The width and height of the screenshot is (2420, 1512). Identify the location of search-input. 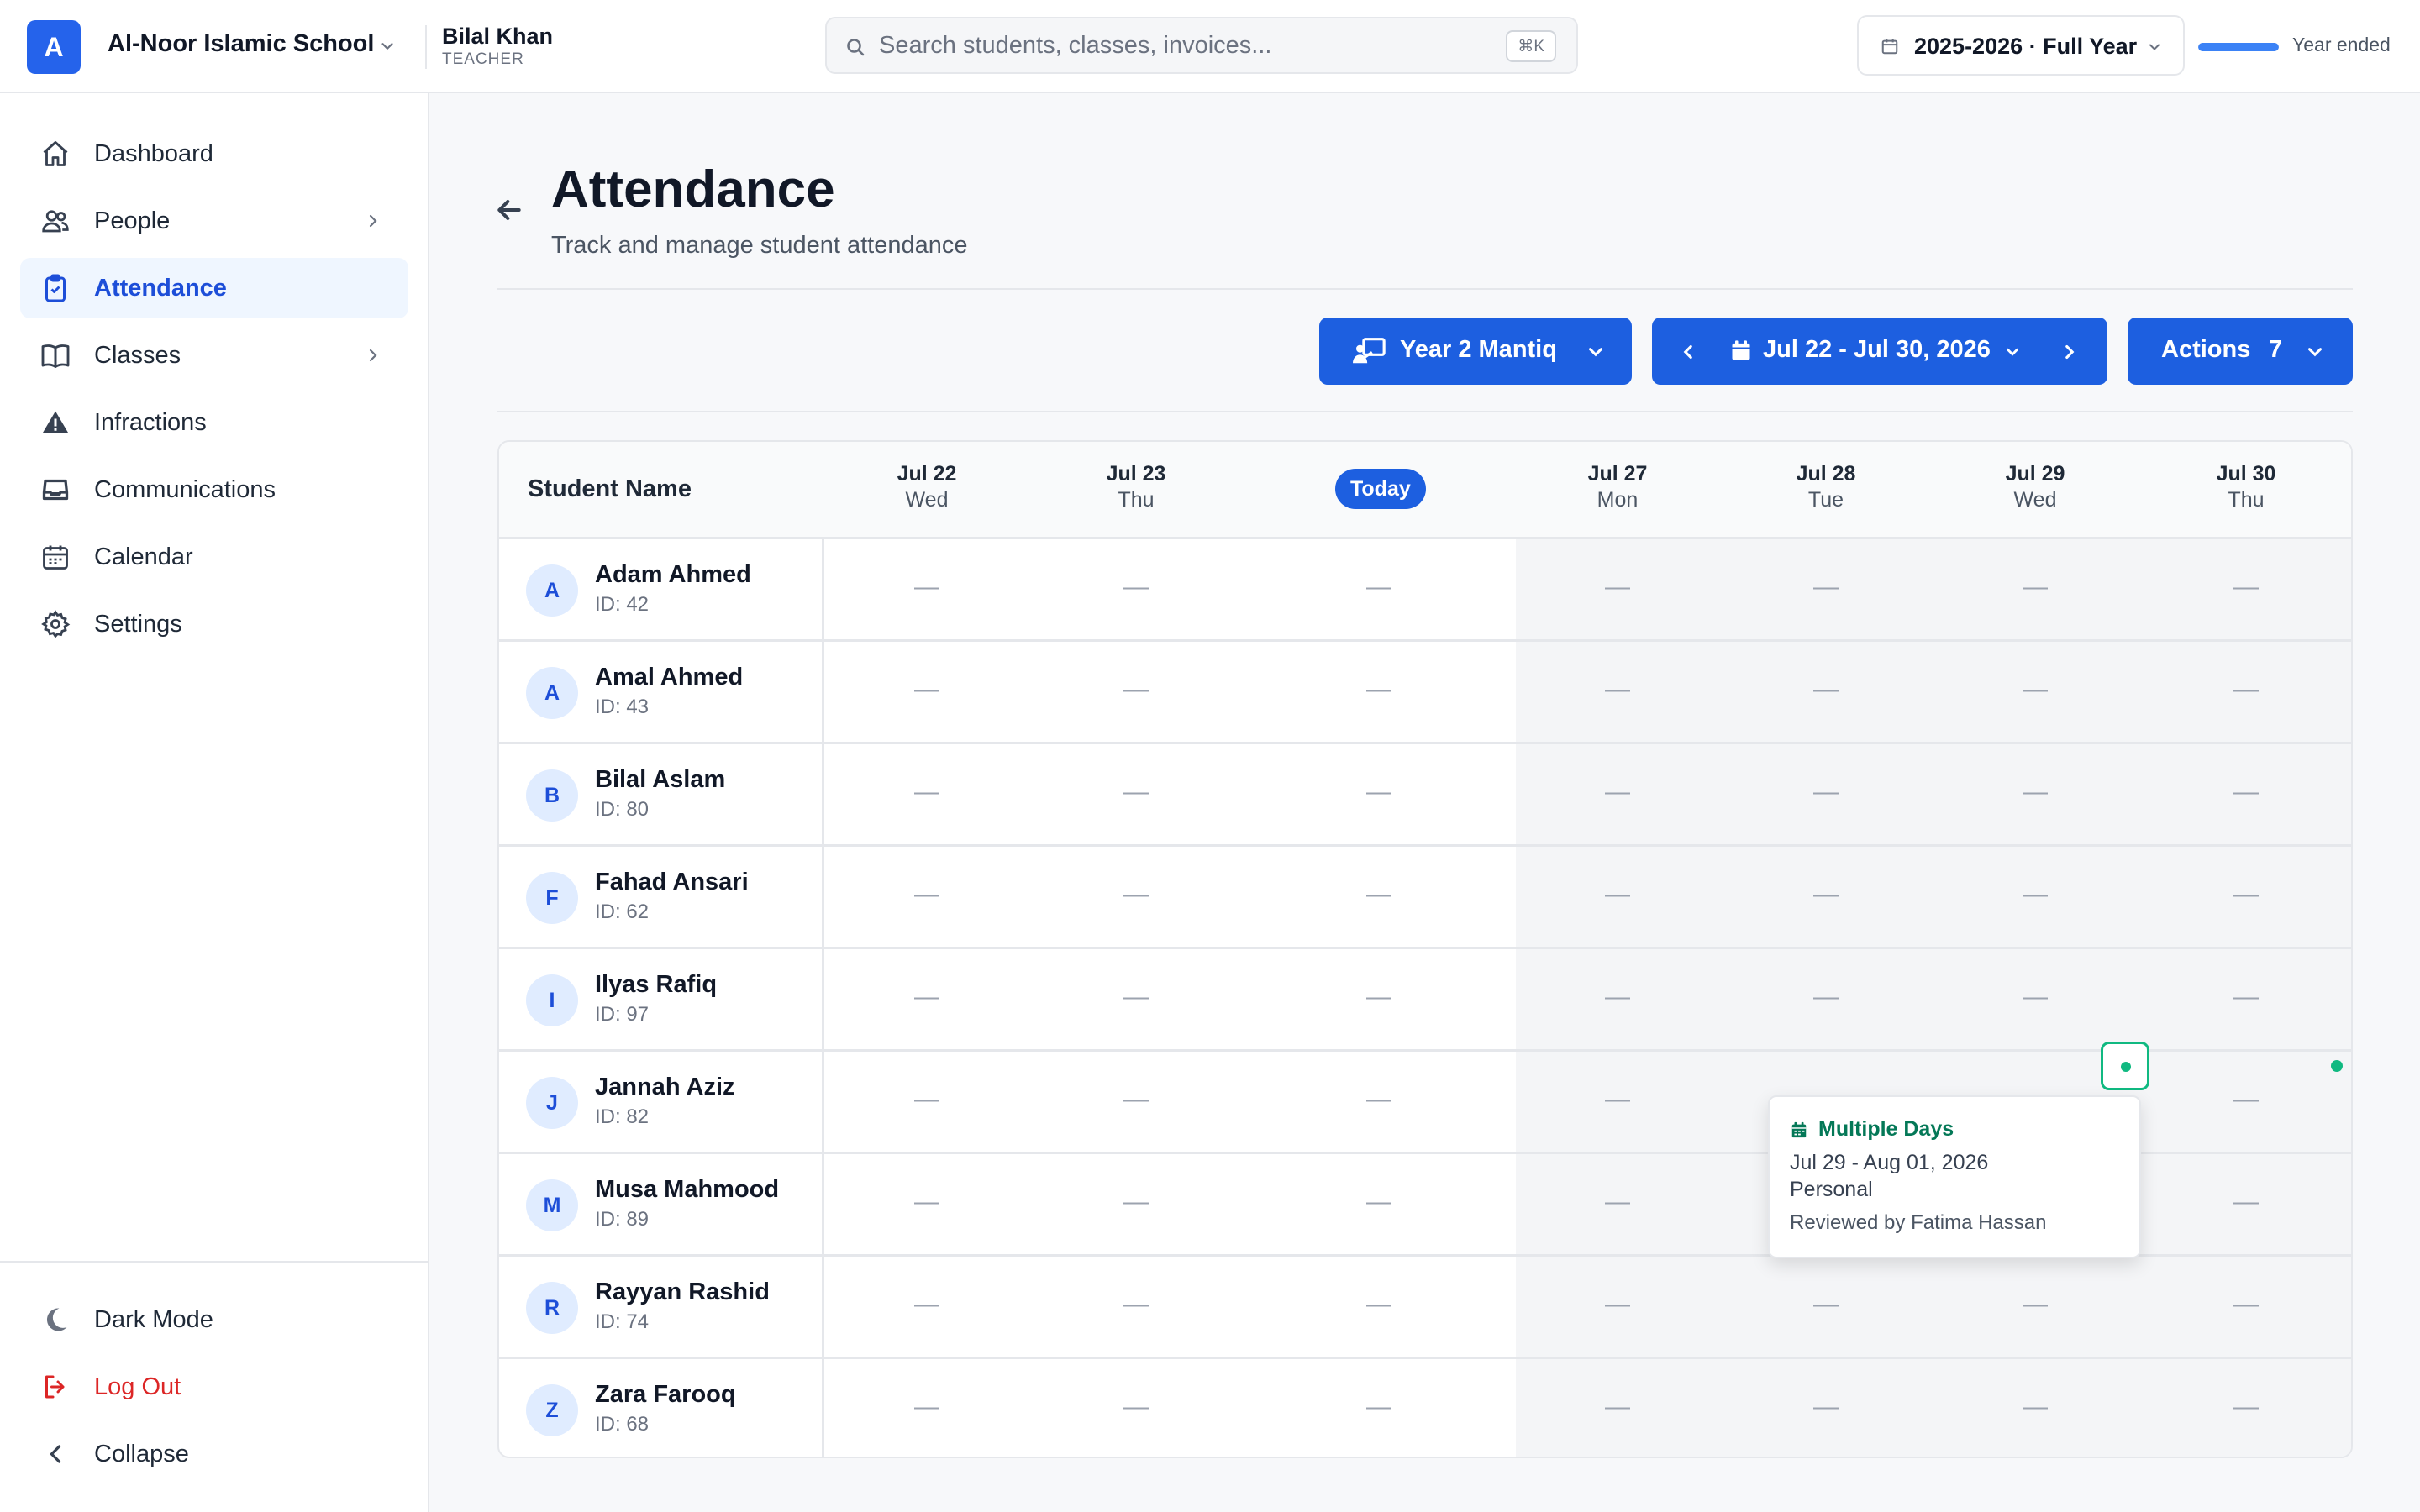
(1173, 45).